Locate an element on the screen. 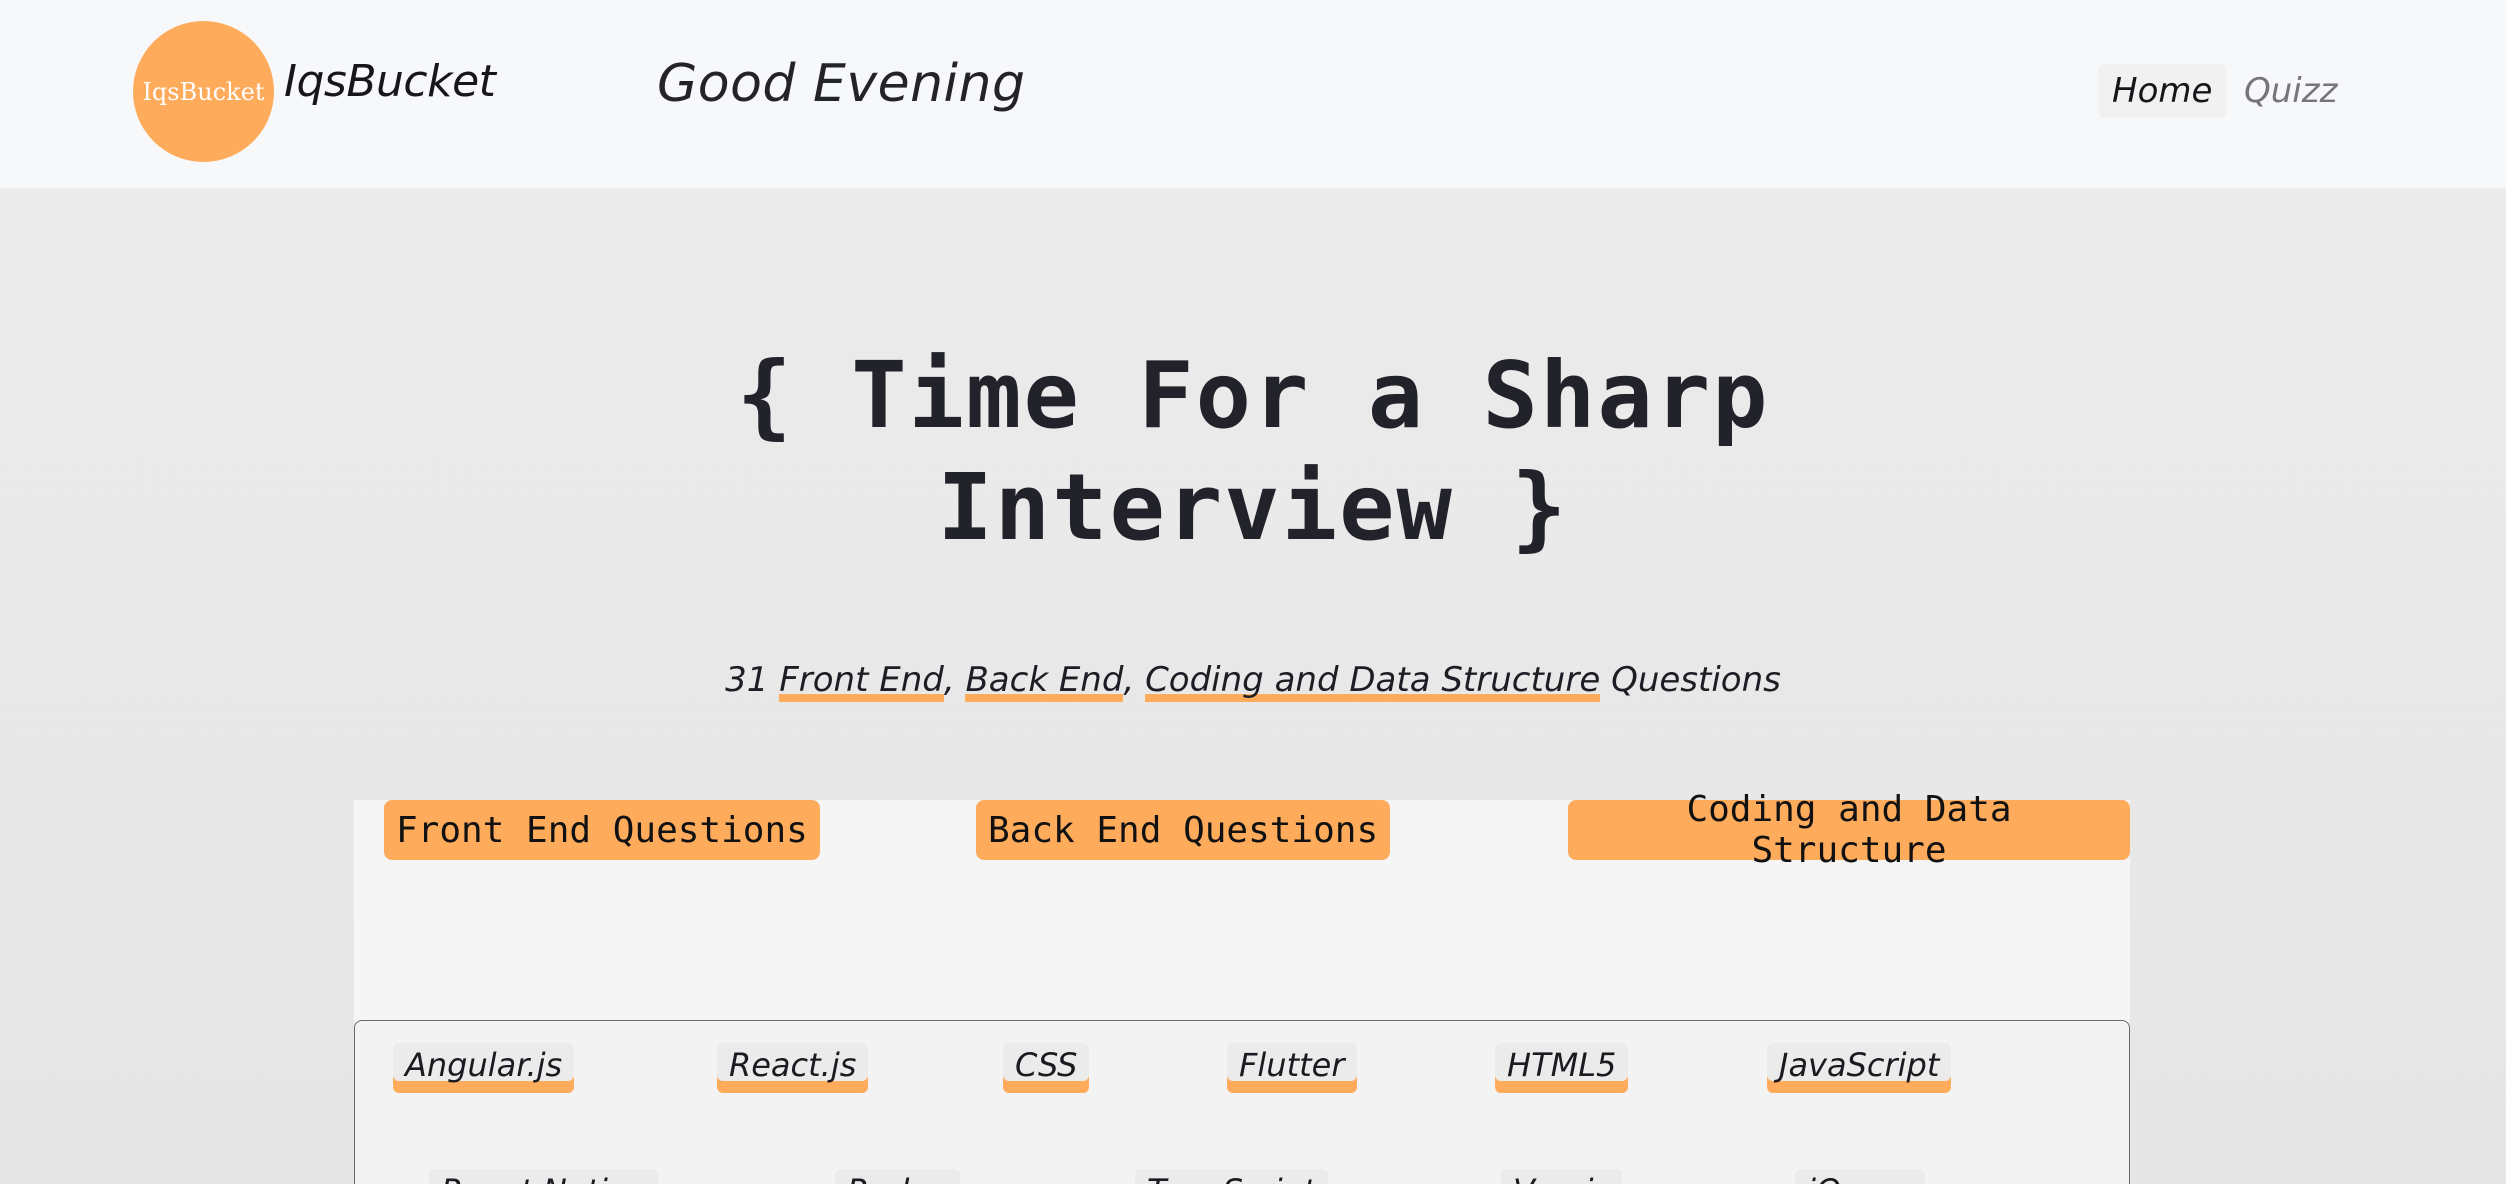 The height and width of the screenshot is (1184, 2506). greeting: Good Evening is located at coordinates (841, 84).